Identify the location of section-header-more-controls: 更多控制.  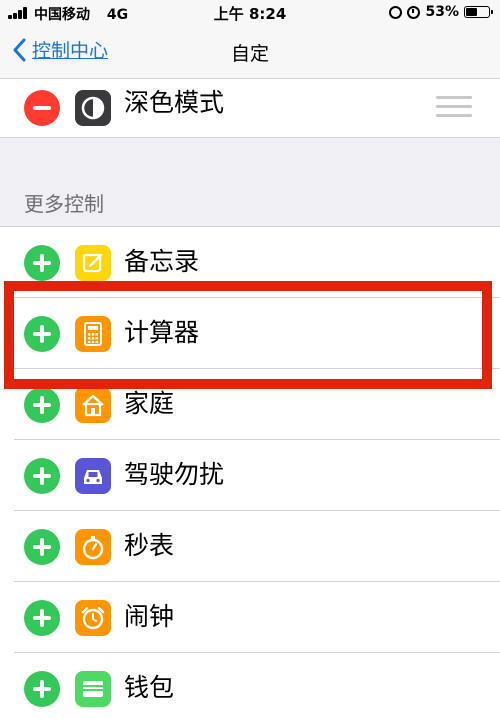
(64, 204).